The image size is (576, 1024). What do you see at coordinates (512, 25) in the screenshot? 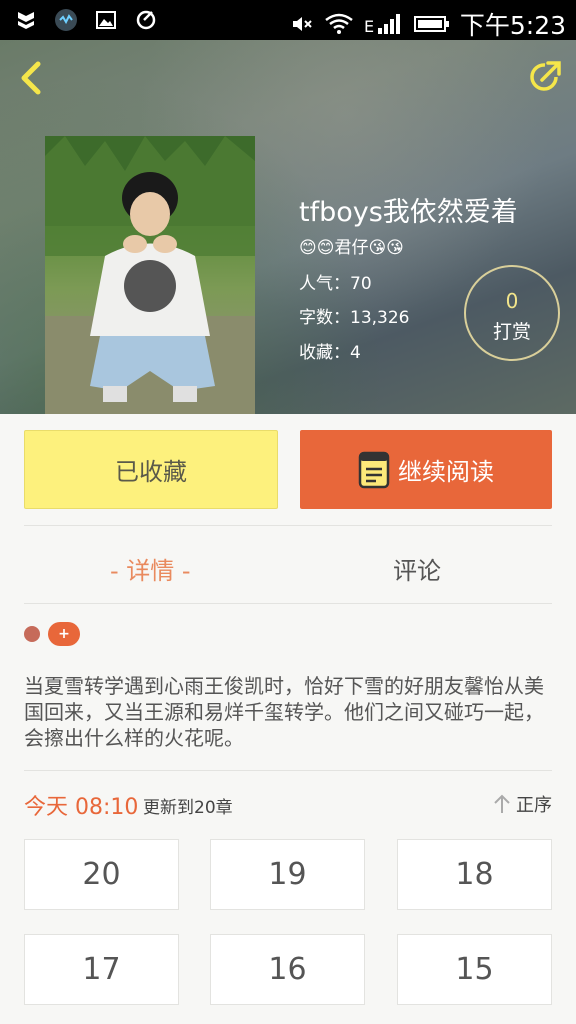
I see `status-time: 下午5:23` at bounding box center [512, 25].